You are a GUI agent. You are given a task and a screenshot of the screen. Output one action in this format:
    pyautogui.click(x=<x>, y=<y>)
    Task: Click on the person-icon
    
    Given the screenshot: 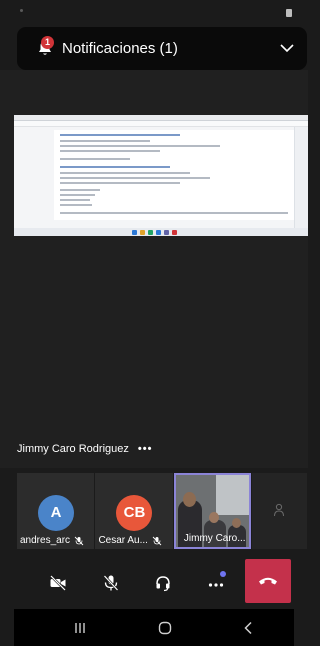 What is the action you would take?
    pyautogui.click(x=279, y=510)
    